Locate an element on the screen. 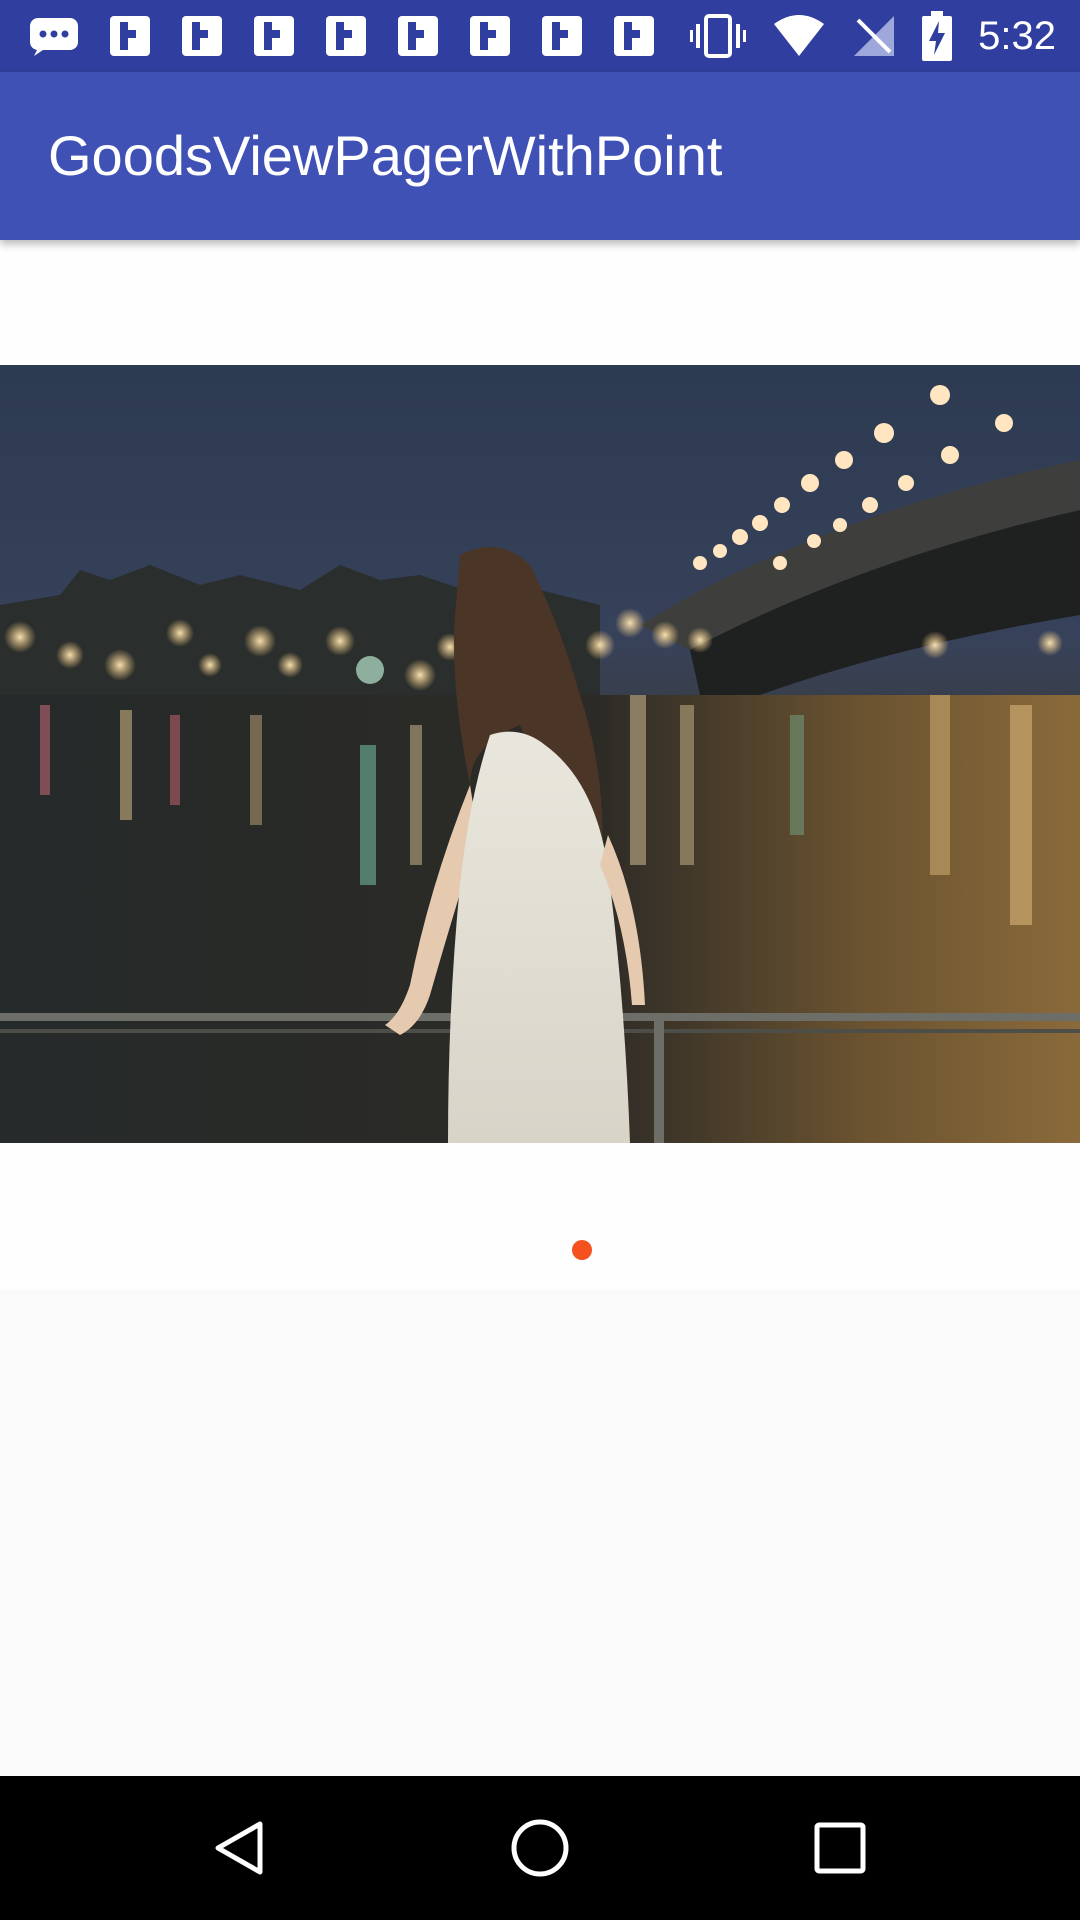 Image resolution: width=1080 pixels, height=1920 pixels. status-time: 5:32 is located at coordinates (1017, 35).